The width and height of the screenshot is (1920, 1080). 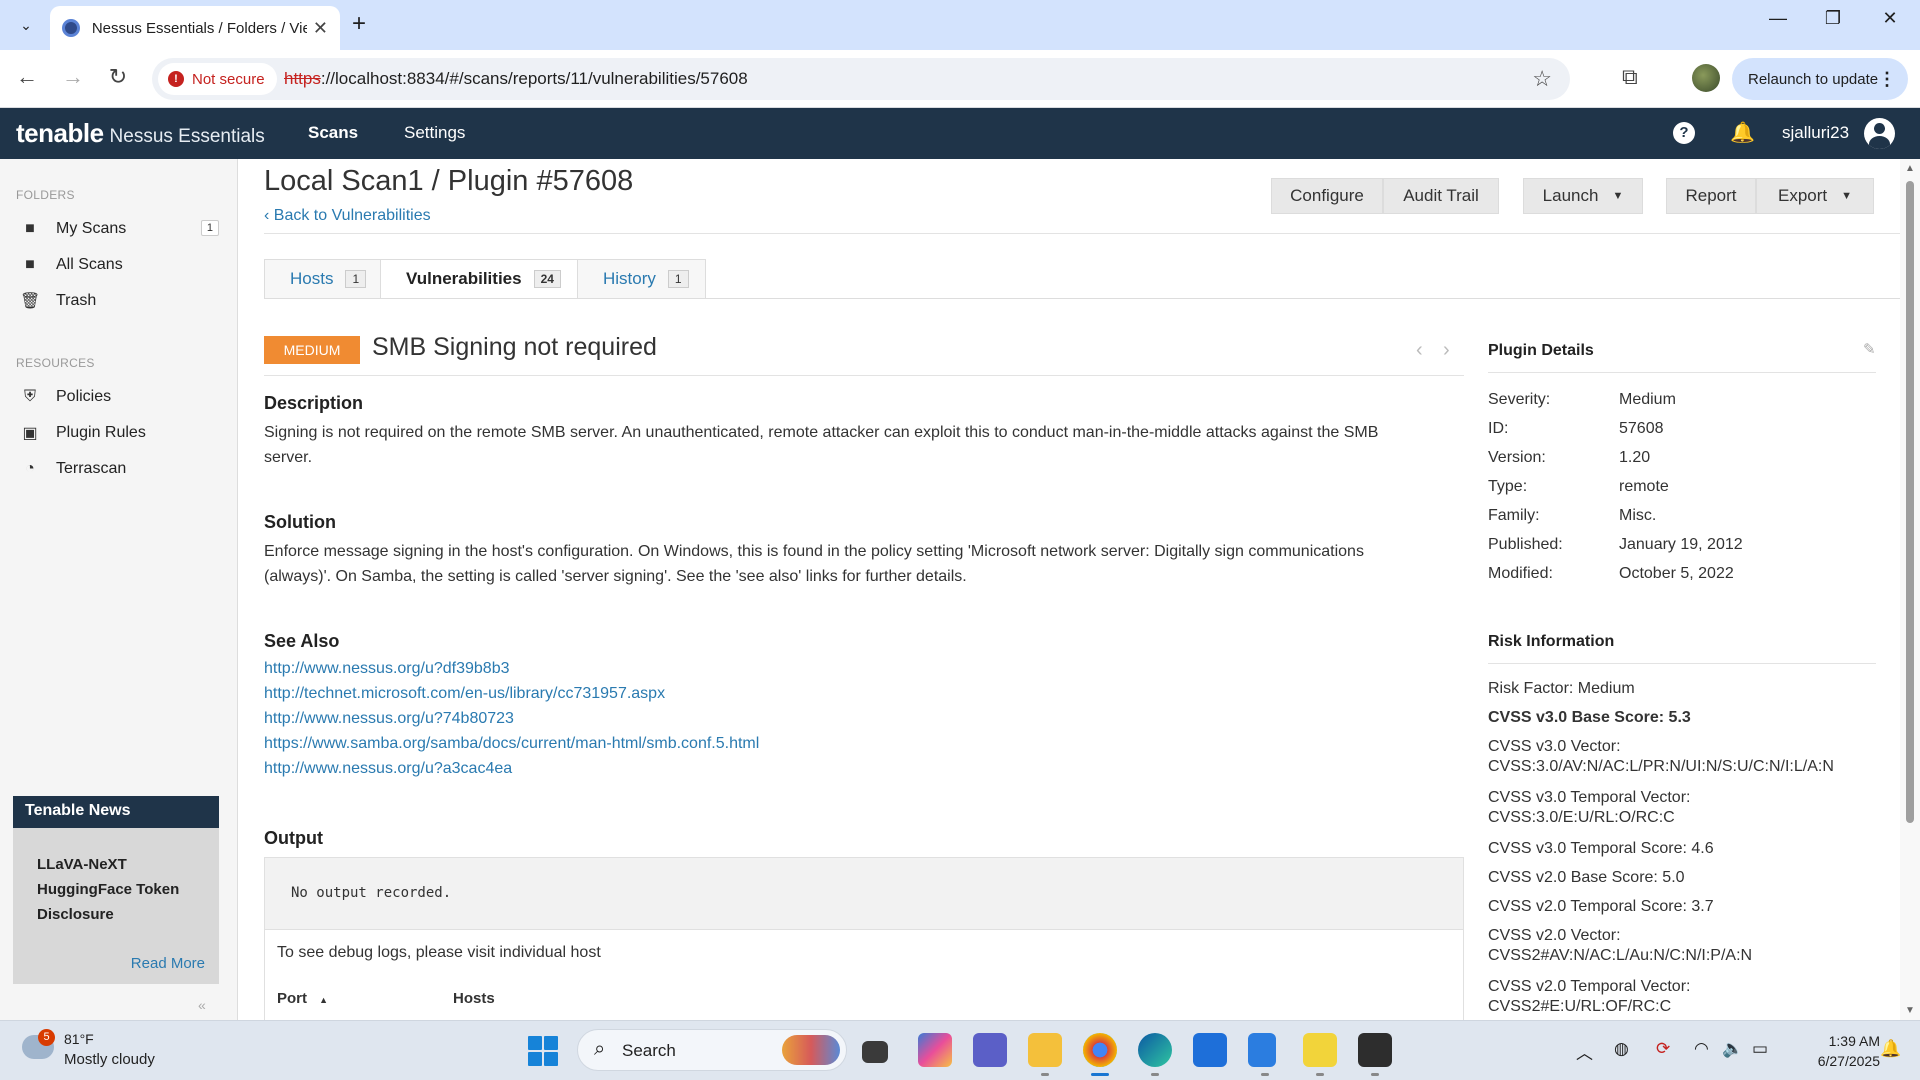 What do you see at coordinates (1375, 1054) in the screenshot?
I see `terminal-icon` at bounding box center [1375, 1054].